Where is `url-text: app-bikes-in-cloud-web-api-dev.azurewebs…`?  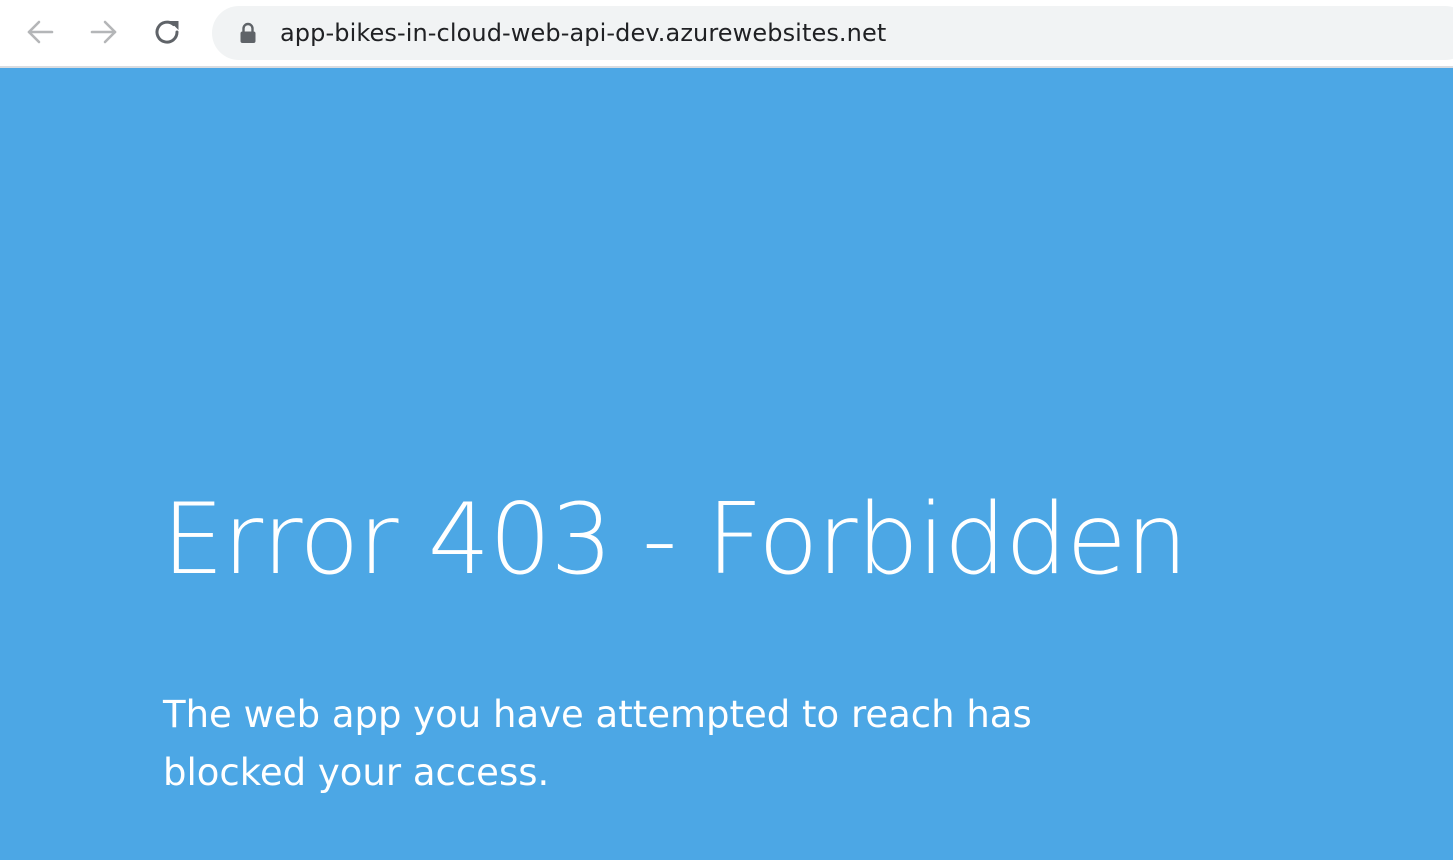
url-text: app-bikes-in-cloud-web-api-dev.azurewebs… is located at coordinates (583, 33).